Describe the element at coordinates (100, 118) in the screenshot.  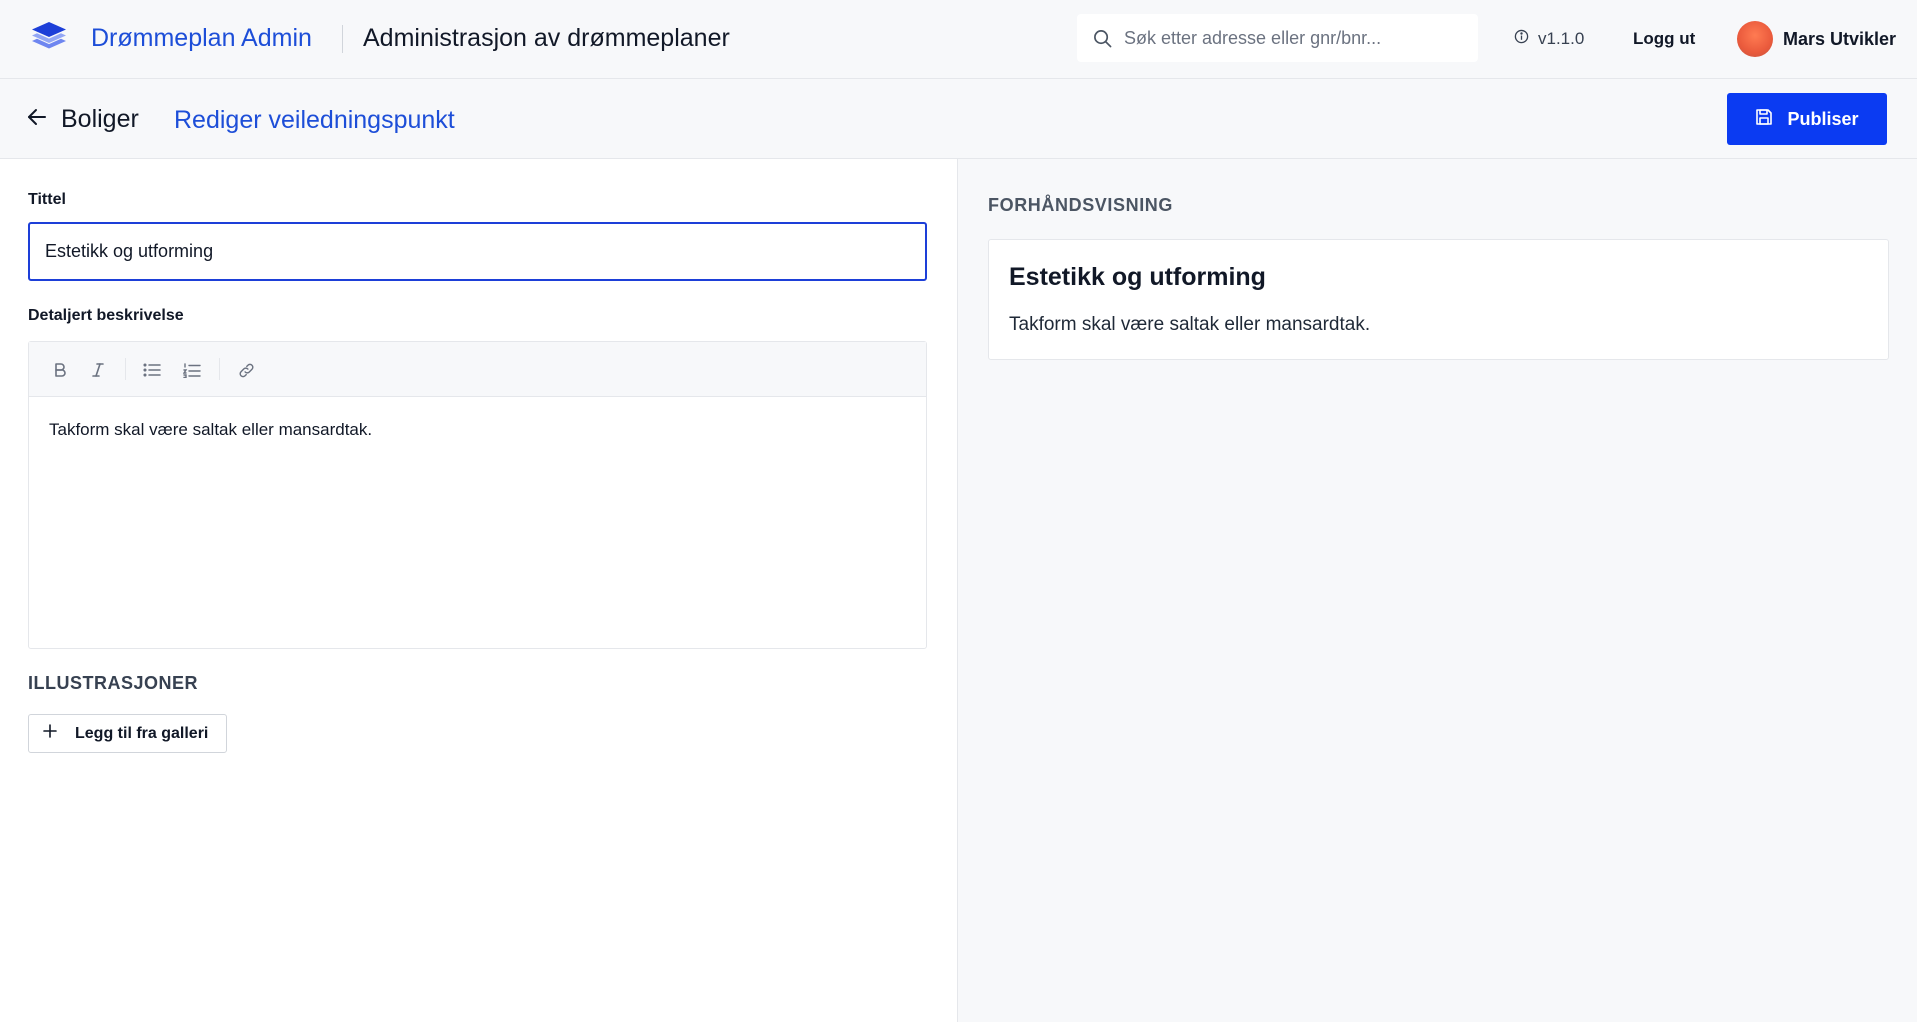
I see `back-label: Boliger` at that location.